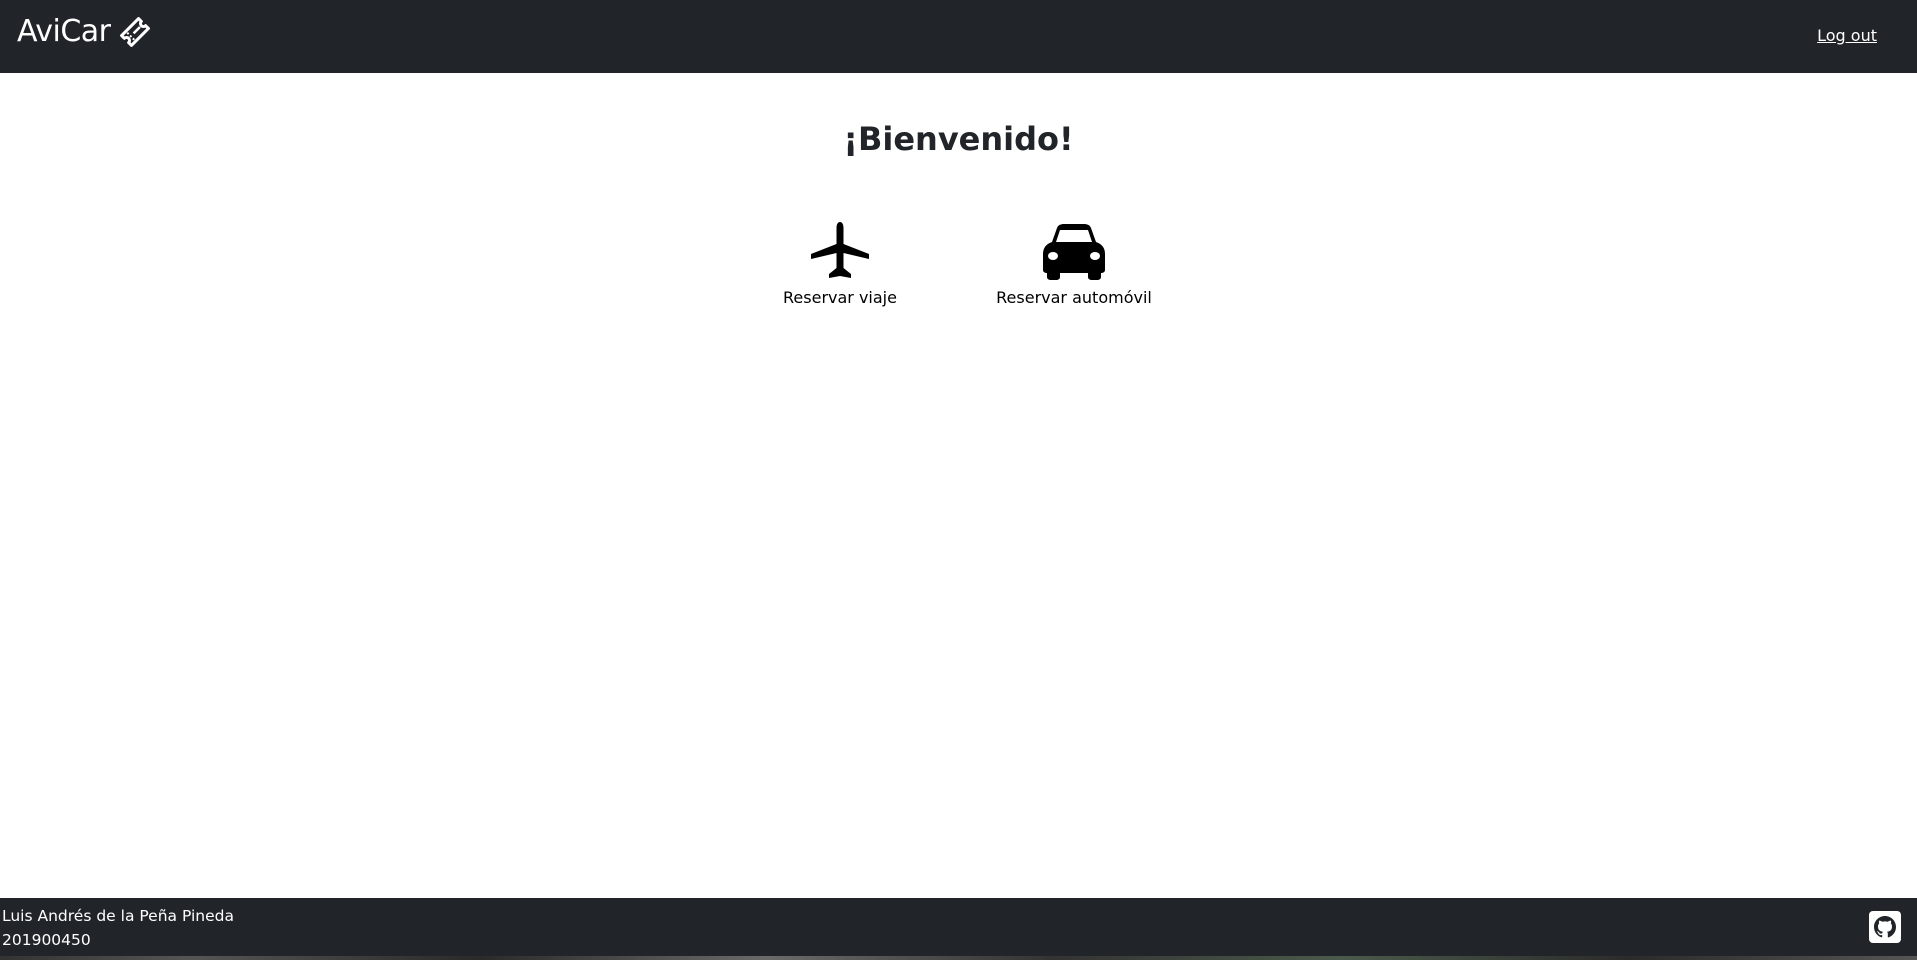 This screenshot has height=960, width=1917. I want to click on navbar: AviCar Log out, so click(958, 36).